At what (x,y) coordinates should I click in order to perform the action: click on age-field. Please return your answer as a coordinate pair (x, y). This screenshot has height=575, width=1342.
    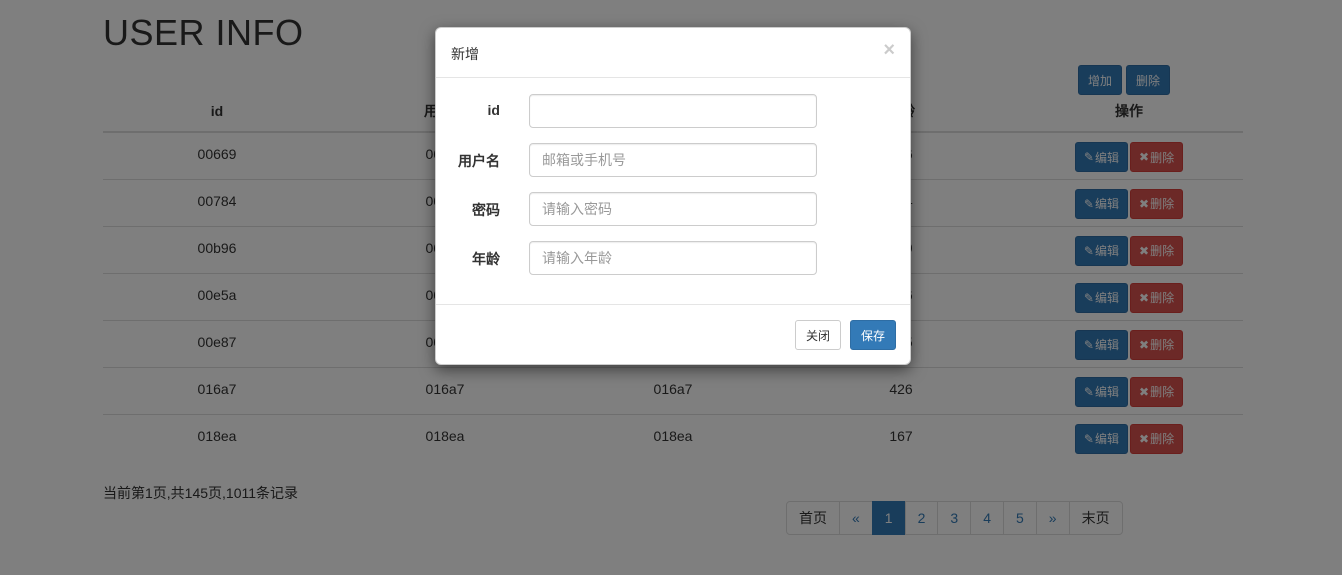
    Looking at the image, I should click on (673, 258).